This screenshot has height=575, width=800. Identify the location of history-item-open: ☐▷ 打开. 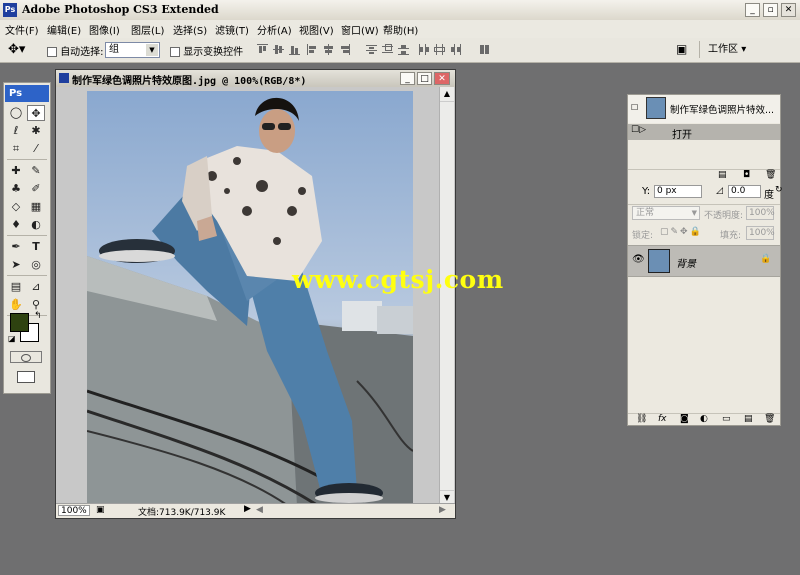
(704, 132).